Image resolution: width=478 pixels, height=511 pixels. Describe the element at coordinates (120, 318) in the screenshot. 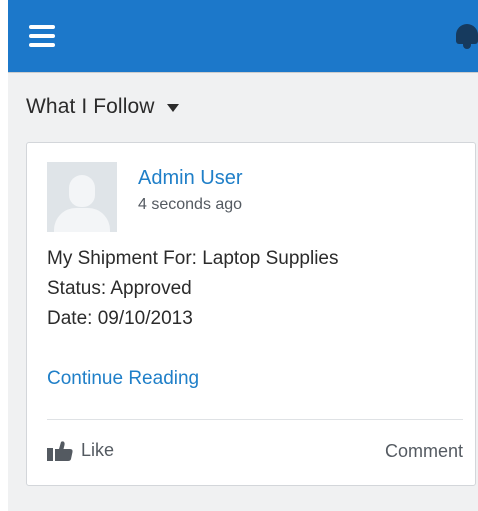

I see `post-body-line: Date: 09/10/2013` at that location.